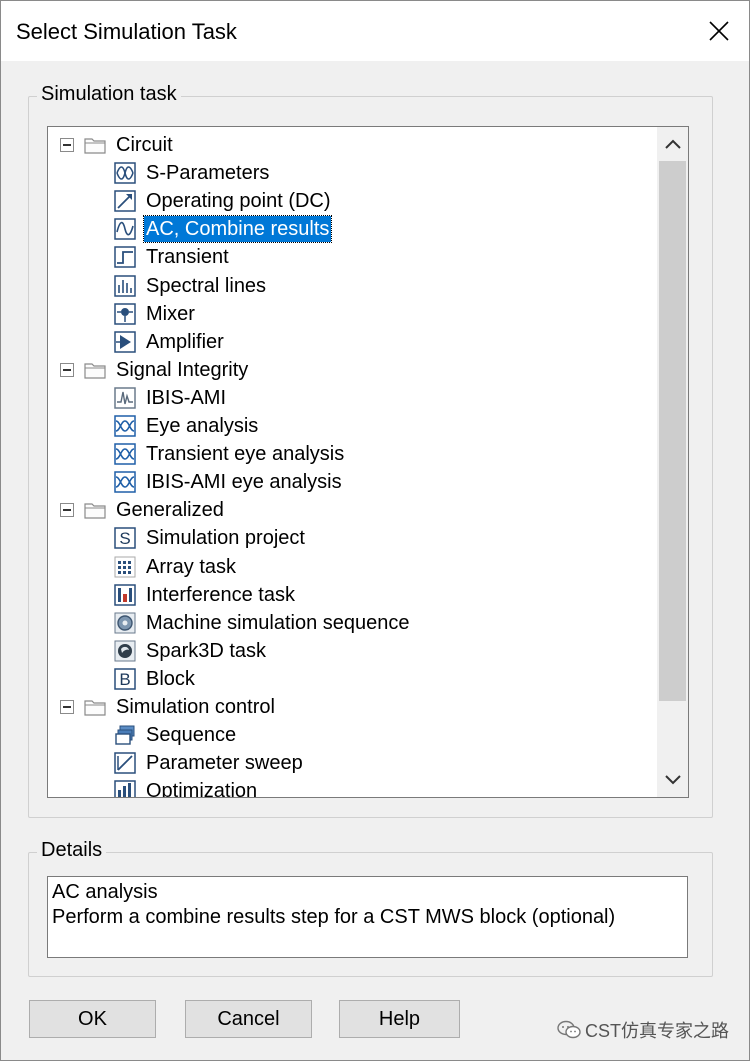 Image resolution: width=750 pixels, height=1061 pixels. I want to click on tree-item-label: Transient, so click(187, 257).